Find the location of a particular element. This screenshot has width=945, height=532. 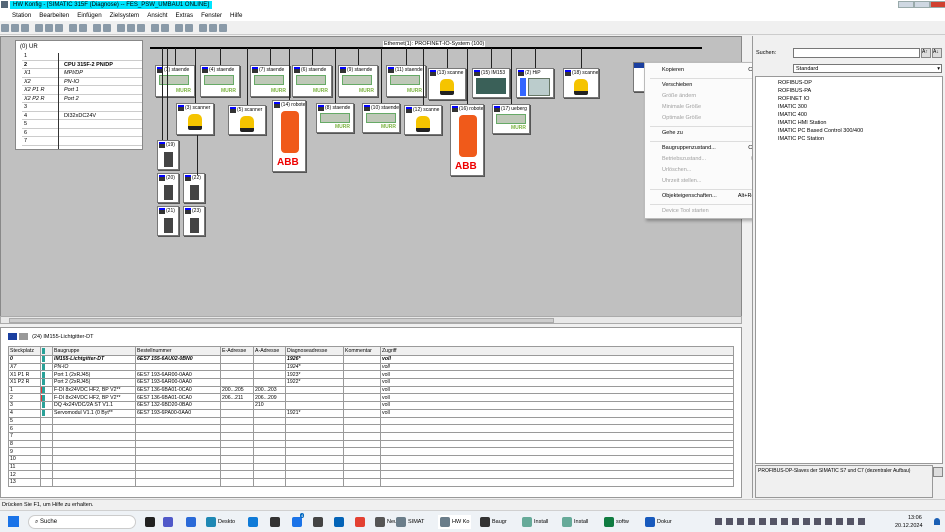

rack-slot: 2 CPU 315F-2 PN/DP is located at coordinates (82, 65).